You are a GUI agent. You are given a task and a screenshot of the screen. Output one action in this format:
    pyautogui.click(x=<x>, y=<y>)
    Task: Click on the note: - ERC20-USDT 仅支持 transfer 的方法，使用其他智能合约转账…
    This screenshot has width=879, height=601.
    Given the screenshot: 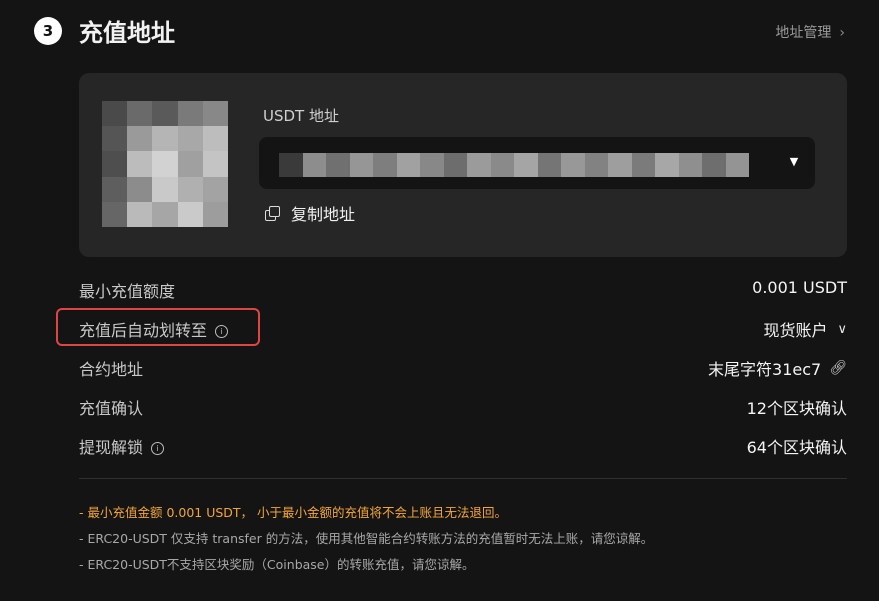 What is the action you would take?
    pyautogui.click(x=366, y=538)
    